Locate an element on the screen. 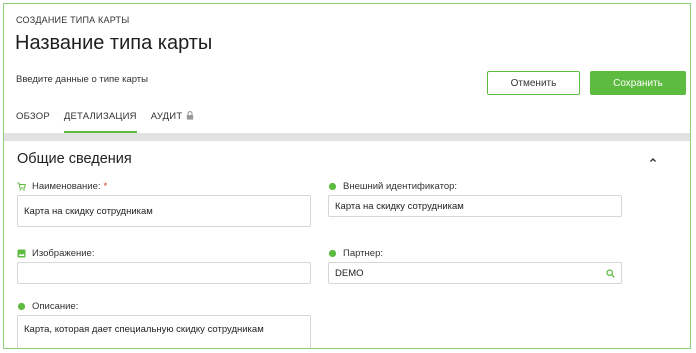  breadcrumb: СОЗДАНИЕ ТИПА КАРТЫ is located at coordinates (73, 20).